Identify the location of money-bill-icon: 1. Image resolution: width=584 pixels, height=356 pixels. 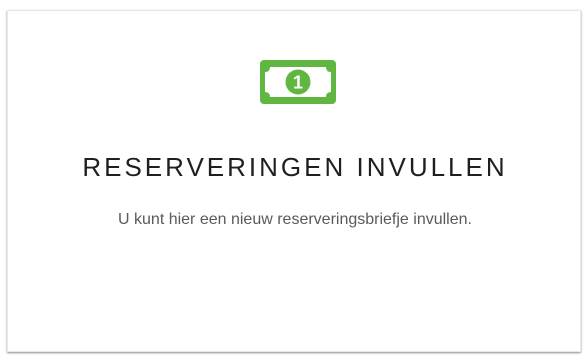
(298, 82).